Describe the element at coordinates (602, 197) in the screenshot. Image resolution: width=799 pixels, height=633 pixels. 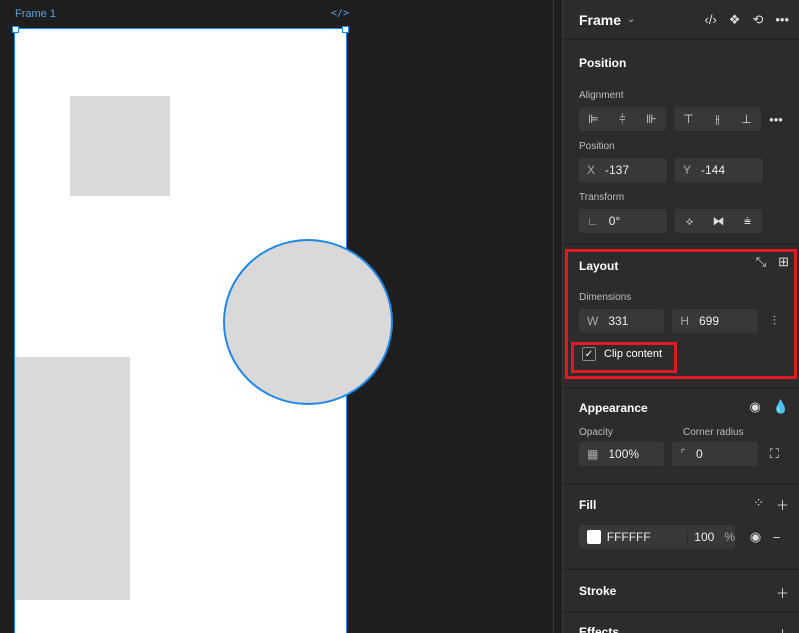
I see `transform-label: Transform` at that location.